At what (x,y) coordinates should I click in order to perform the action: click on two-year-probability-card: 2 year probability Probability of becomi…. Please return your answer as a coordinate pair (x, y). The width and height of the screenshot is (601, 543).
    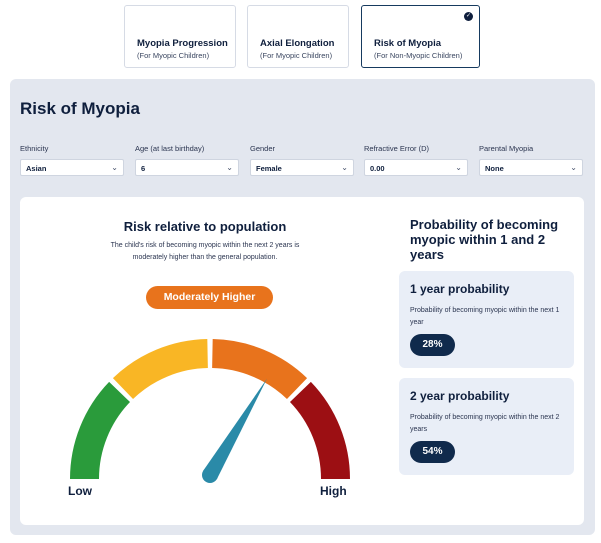
    Looking at the image, I should click on (486, 426).